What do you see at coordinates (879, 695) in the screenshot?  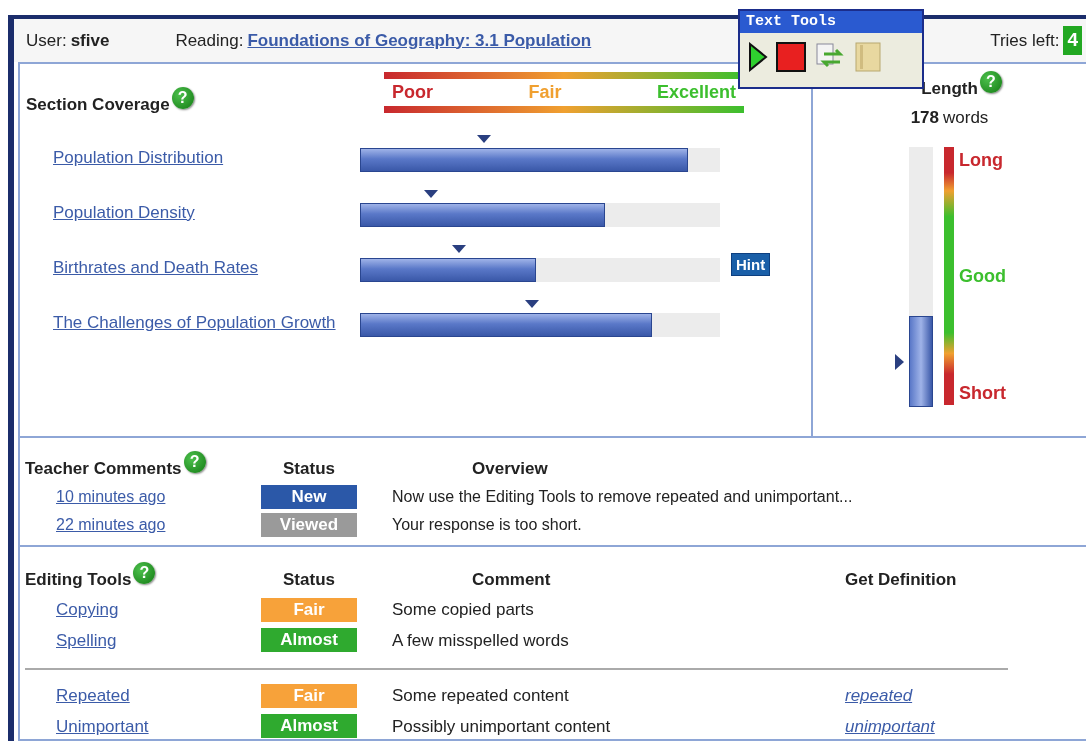 I see `definition-link: repeated` at bounding box center [879, 695].